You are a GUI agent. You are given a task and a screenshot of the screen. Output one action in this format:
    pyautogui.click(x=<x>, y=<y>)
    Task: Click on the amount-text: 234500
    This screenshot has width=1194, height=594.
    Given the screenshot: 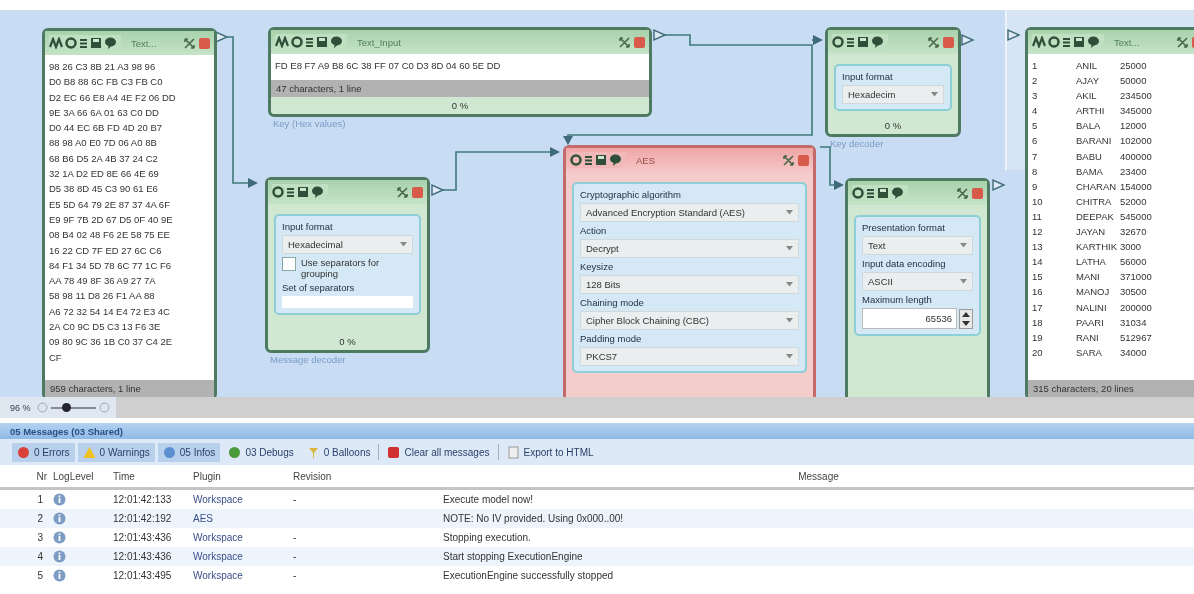 What is the action you would take?
    pyautogui.click(x=1136, y=96)
    